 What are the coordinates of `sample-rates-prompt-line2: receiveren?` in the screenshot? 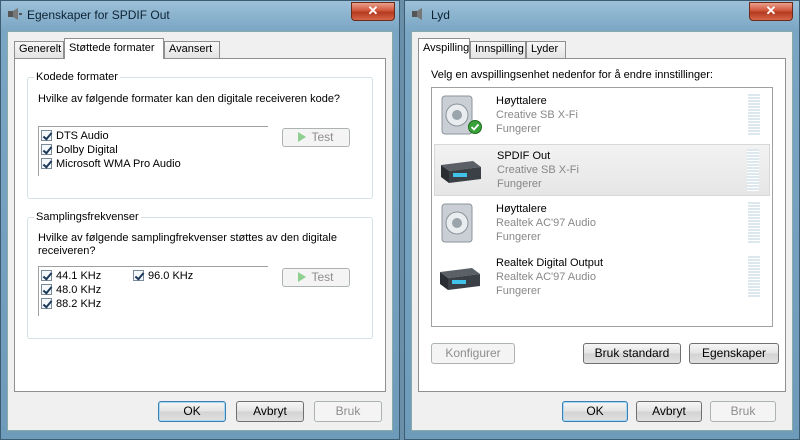 It's located at (67, 251).